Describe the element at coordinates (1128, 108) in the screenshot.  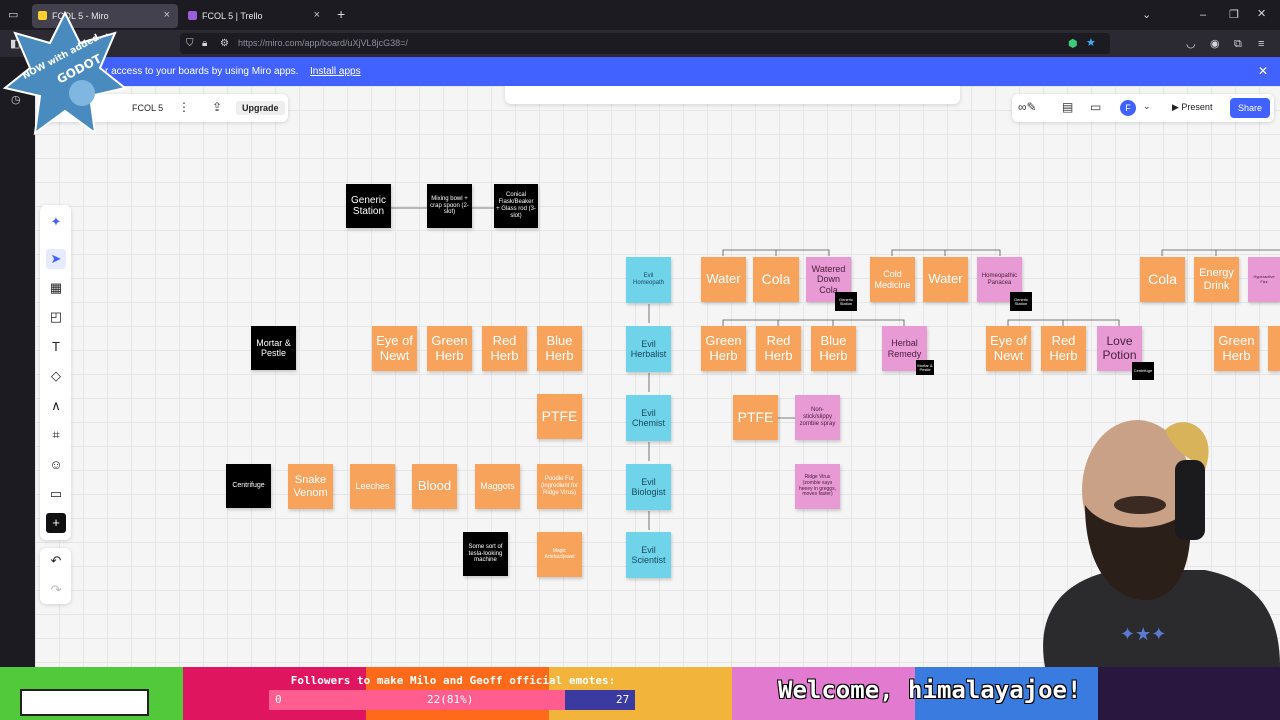
I see `avatar: F` at that location.